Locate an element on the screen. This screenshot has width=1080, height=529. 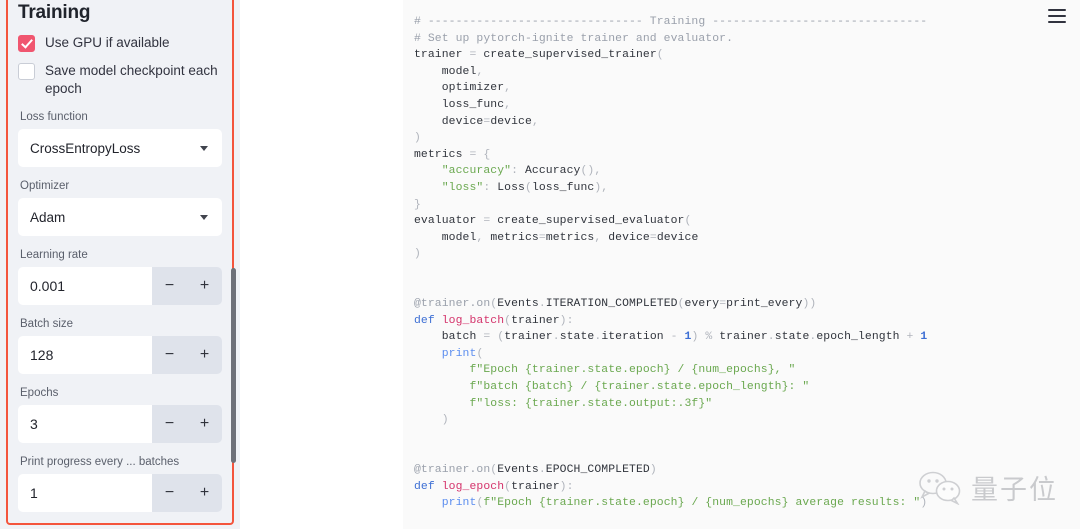
input-batch-size: 128 is located at coordinates (85, 355).